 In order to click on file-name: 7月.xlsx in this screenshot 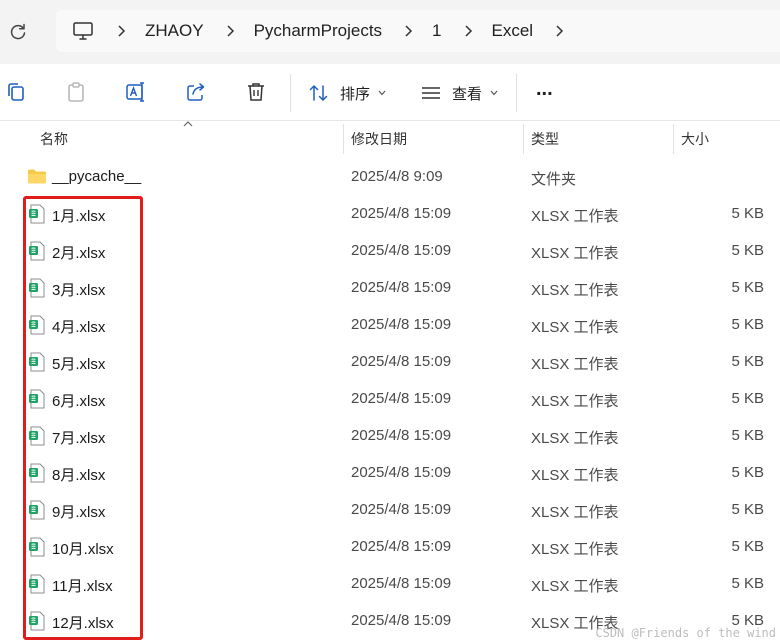, I will do `click(79, 438)`.